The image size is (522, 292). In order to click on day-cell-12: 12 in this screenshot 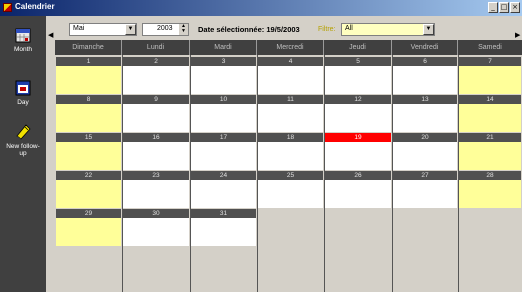, I will do `click(358, 113)`.